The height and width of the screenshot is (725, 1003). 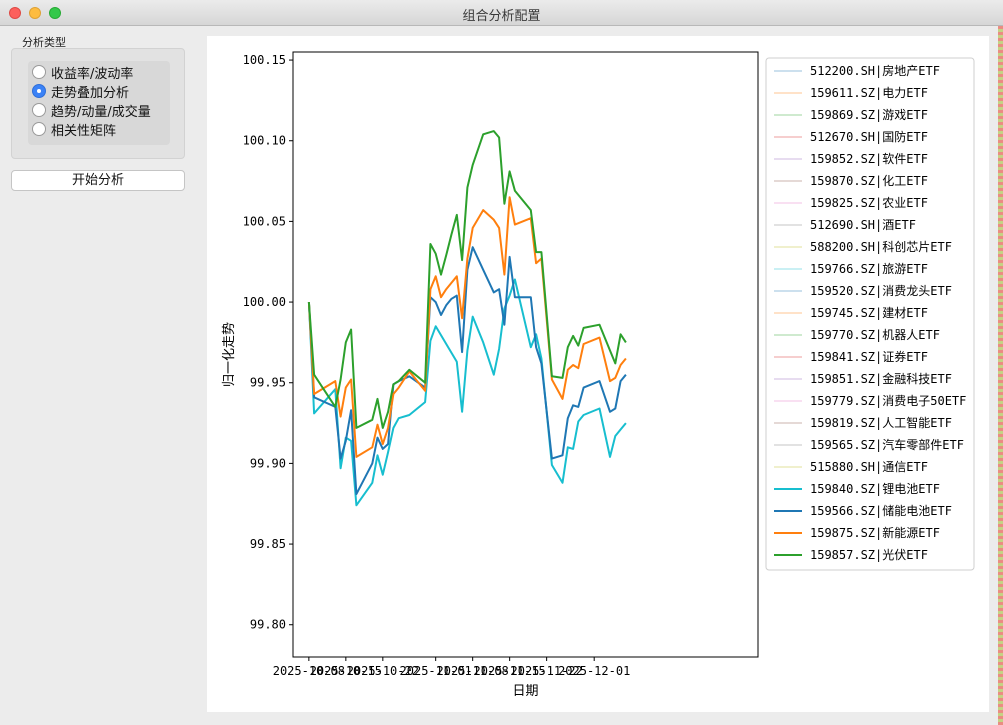 I want to click on y-tick-label: 100.00, so click(x=264, y=302).